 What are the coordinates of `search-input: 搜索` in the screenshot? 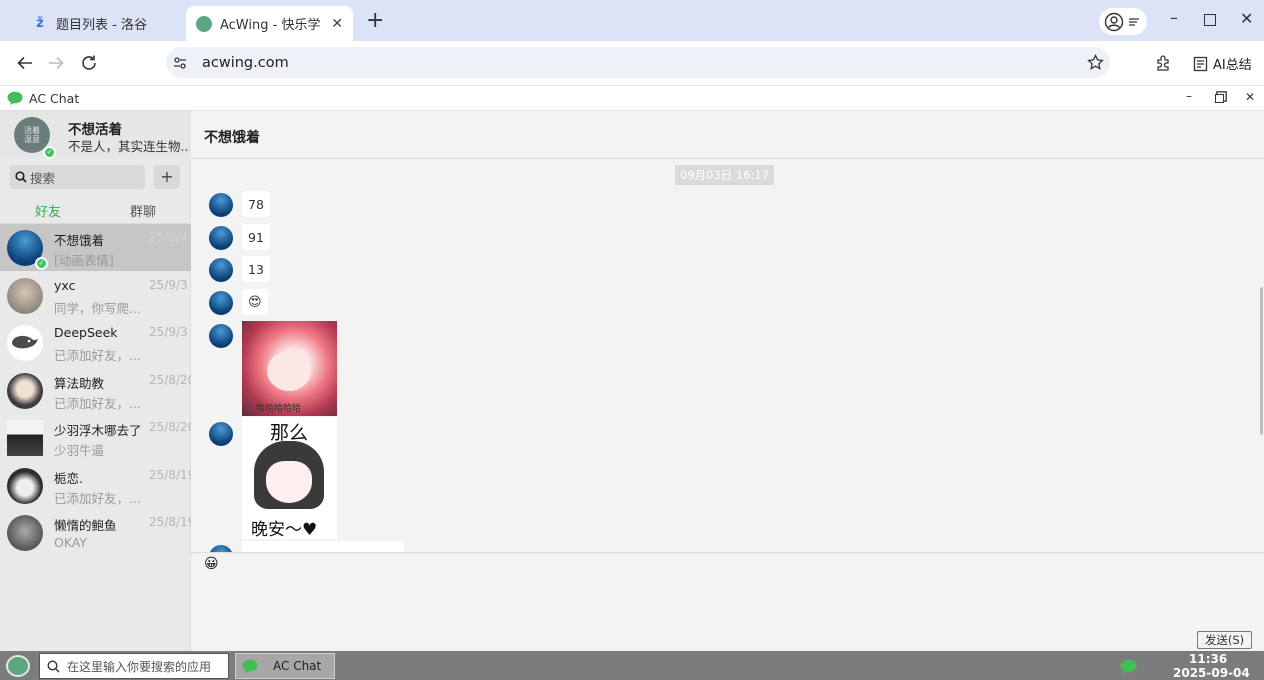 It's located at (77, 177).